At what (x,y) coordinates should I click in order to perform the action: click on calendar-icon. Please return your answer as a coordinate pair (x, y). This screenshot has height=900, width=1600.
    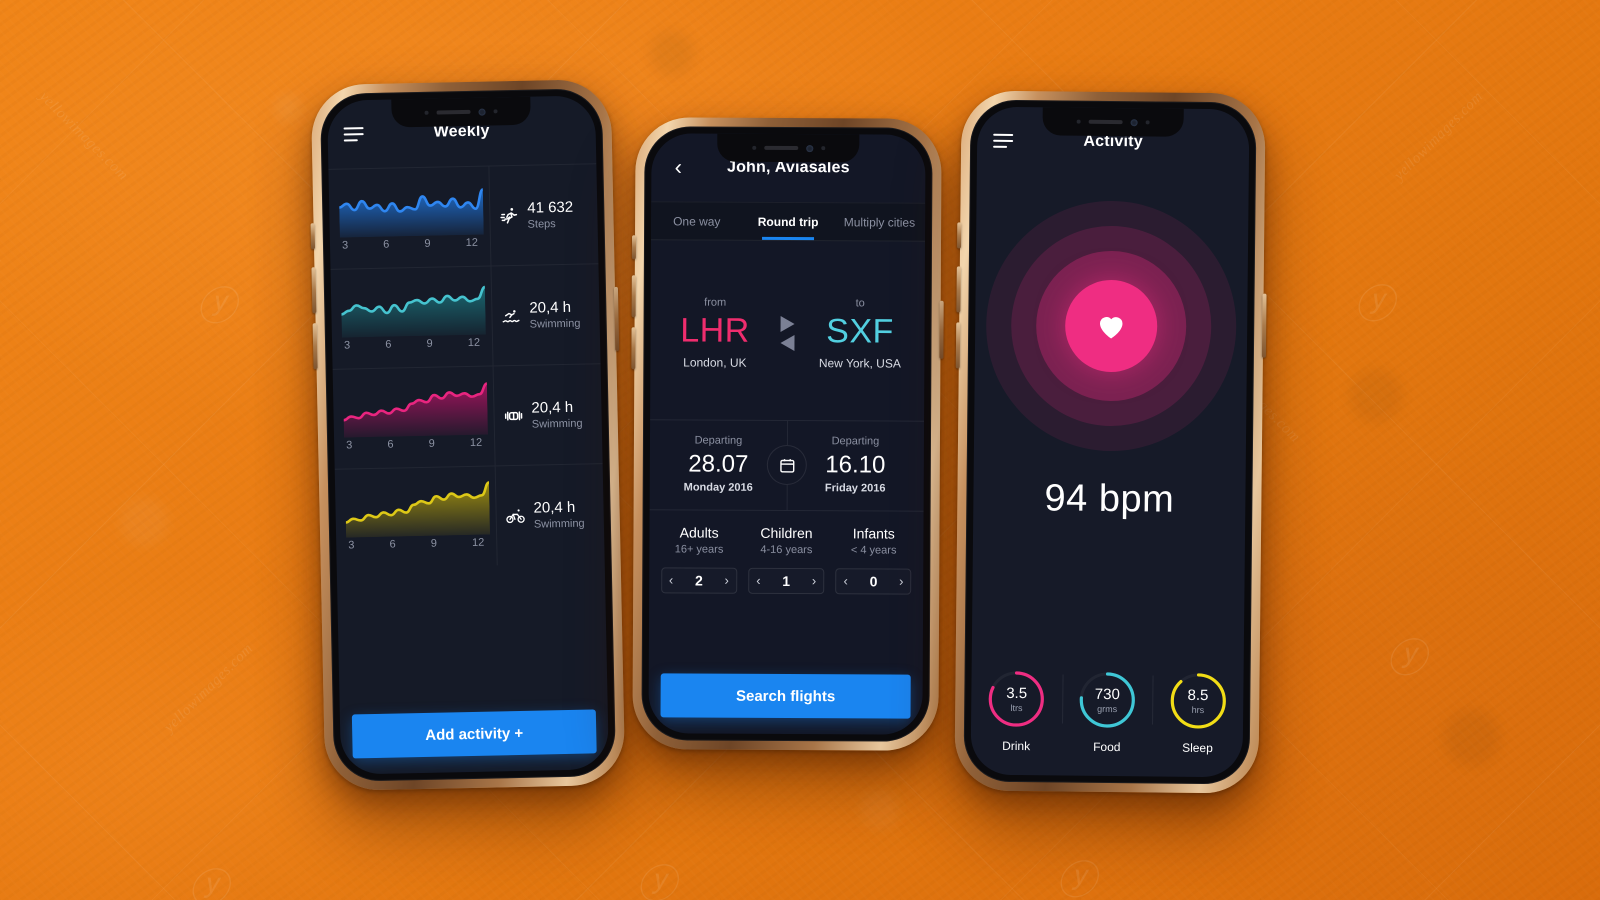
    Looking at the image, I should click on (786, 465).